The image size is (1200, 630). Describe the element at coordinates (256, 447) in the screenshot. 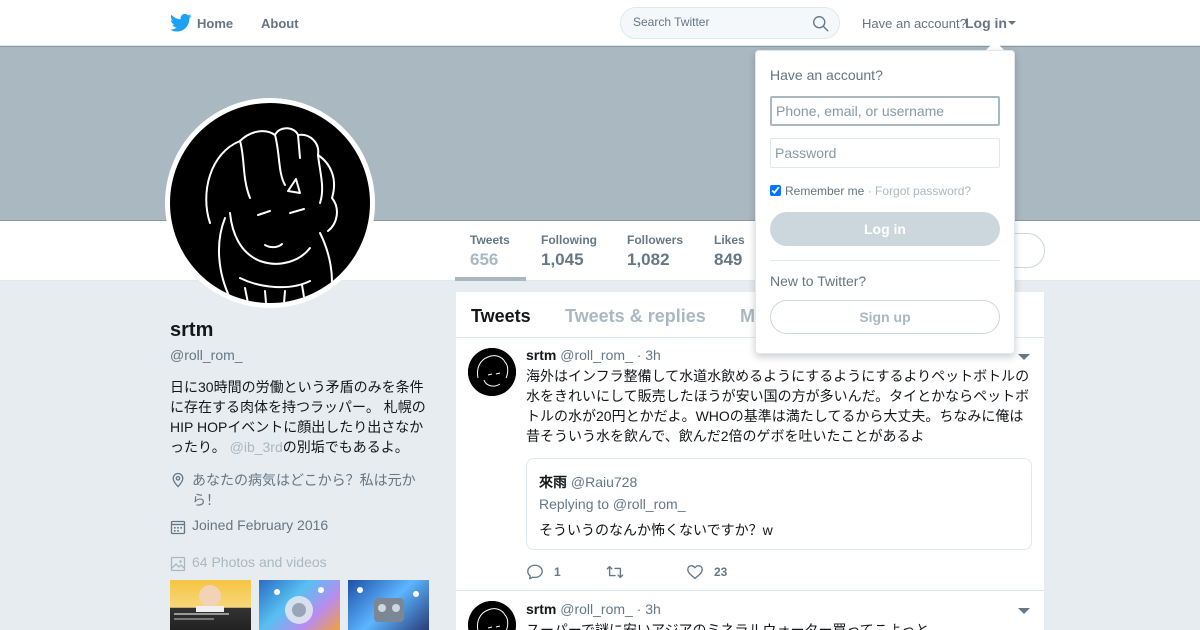

I see `bio-mention-link: @ib_3rd` at that location.